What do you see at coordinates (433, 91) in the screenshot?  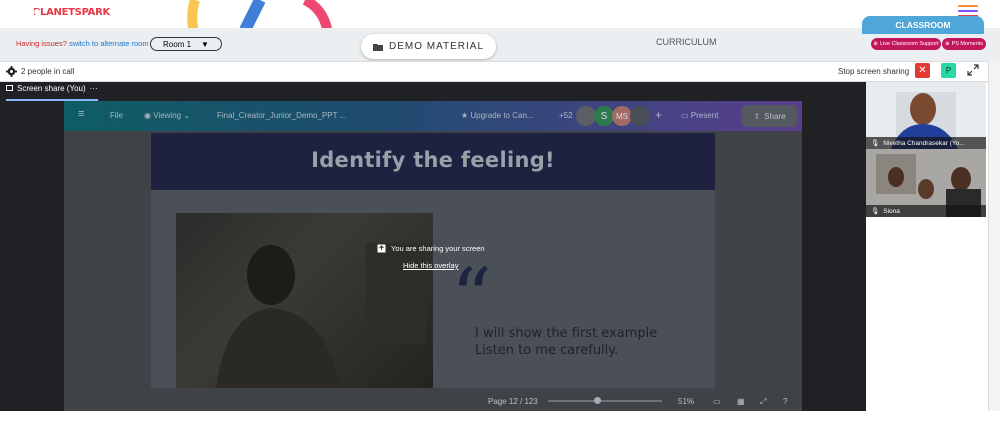 I see `share-tab-bar` at bounding box center [433, 91].